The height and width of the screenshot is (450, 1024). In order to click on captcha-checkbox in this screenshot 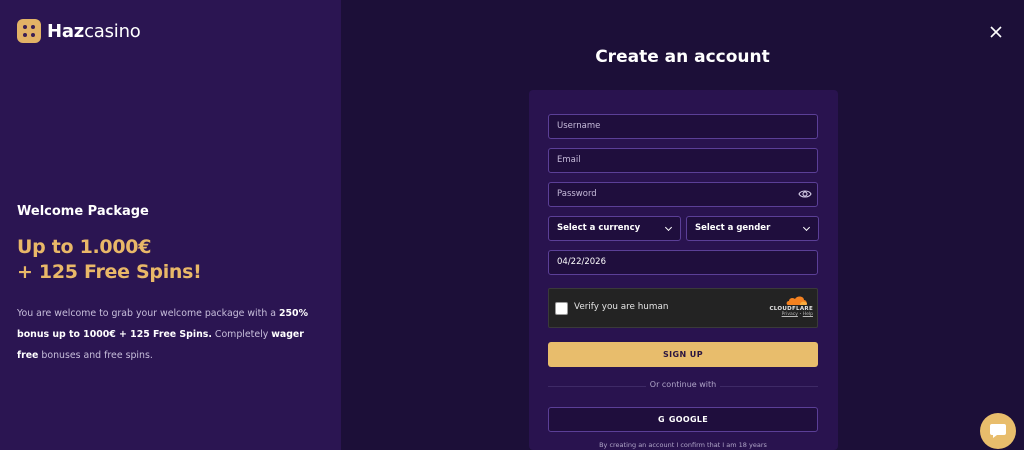, I will do `click(561, 308)`.